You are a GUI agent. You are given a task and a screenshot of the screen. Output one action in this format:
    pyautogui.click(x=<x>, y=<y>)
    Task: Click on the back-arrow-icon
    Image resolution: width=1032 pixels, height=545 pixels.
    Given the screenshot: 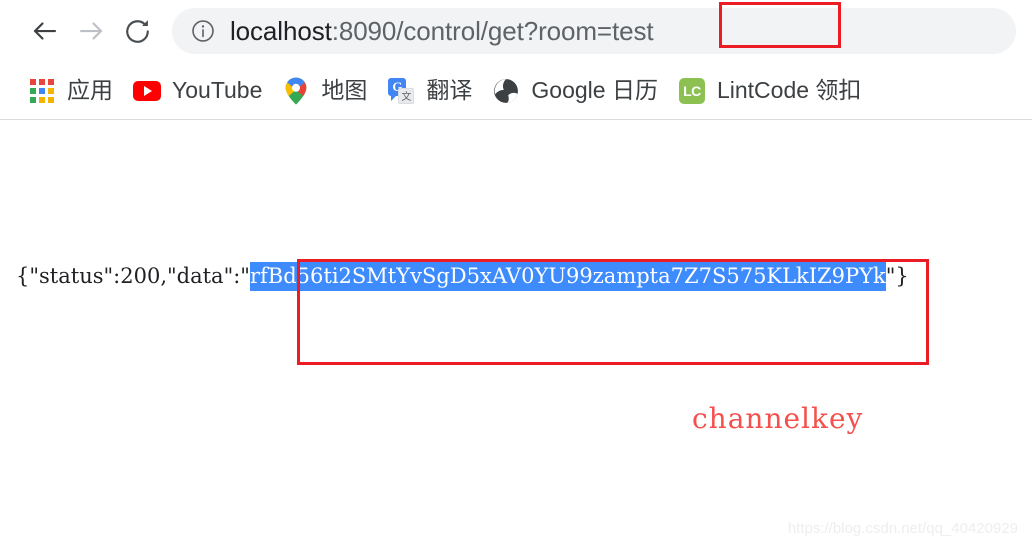 What is the action you would take?
    pyautogui.click(x=45, y=31)
    